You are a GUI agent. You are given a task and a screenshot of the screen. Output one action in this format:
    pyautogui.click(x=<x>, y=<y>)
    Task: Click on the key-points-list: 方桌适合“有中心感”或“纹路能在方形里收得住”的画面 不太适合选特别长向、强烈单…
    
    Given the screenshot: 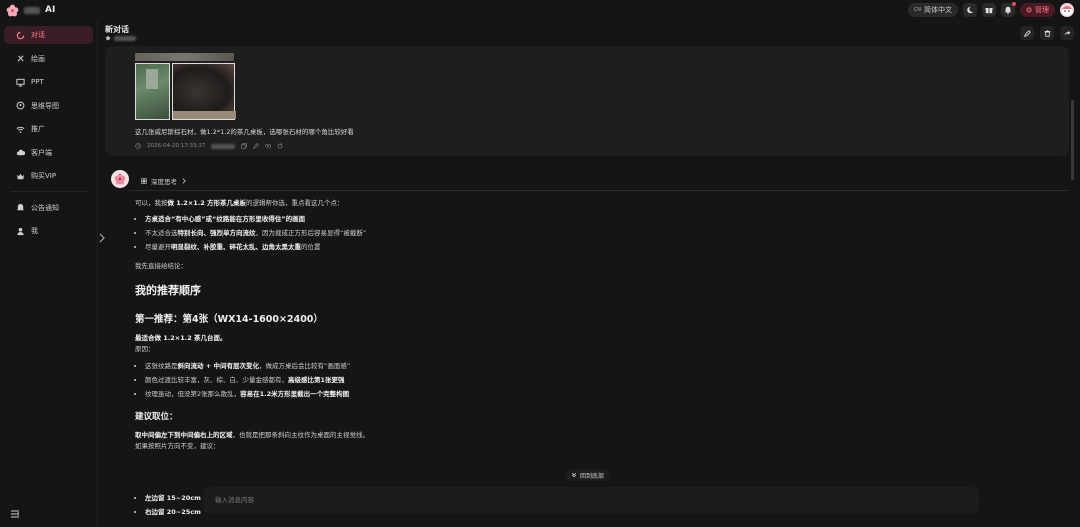 What is the action you would take?
    pyautogui.click(x=515, y=233)
    